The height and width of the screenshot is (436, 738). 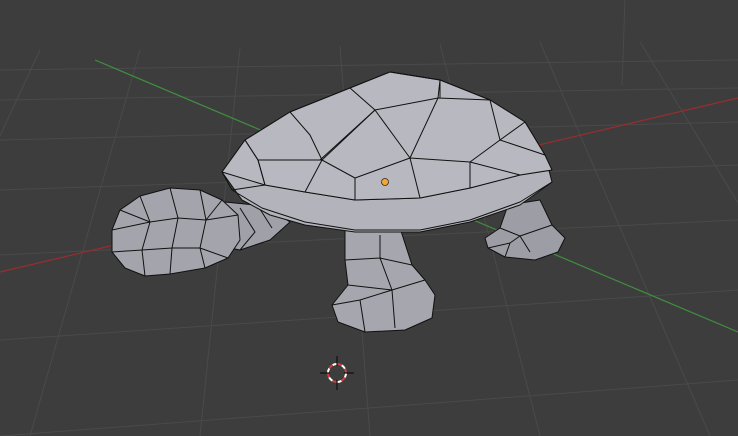 What do you see at coordinates (383, 280) in the screenshot?
I see `front-leg` at bounding box center [383, 280].